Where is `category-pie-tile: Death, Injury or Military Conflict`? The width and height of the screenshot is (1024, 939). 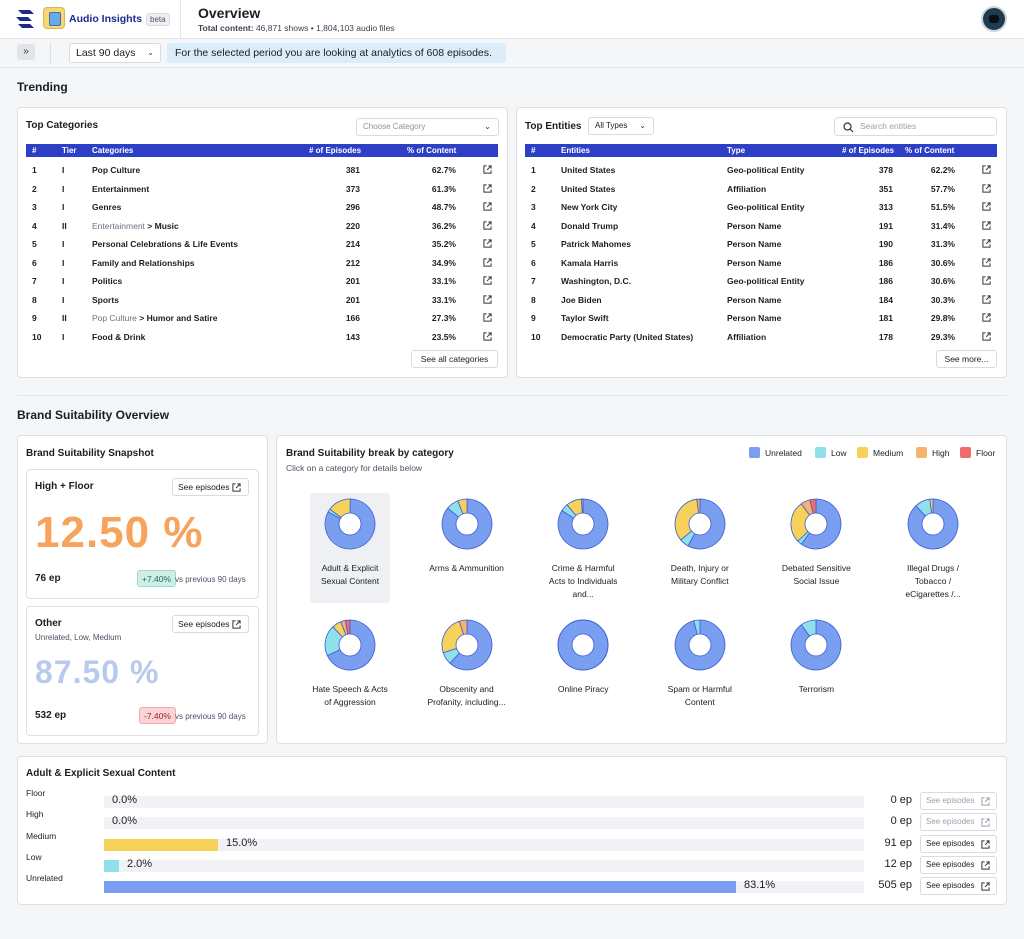 category-pie-tile: Death, Injury or Military Conflict is located at coordinates (700, 548).